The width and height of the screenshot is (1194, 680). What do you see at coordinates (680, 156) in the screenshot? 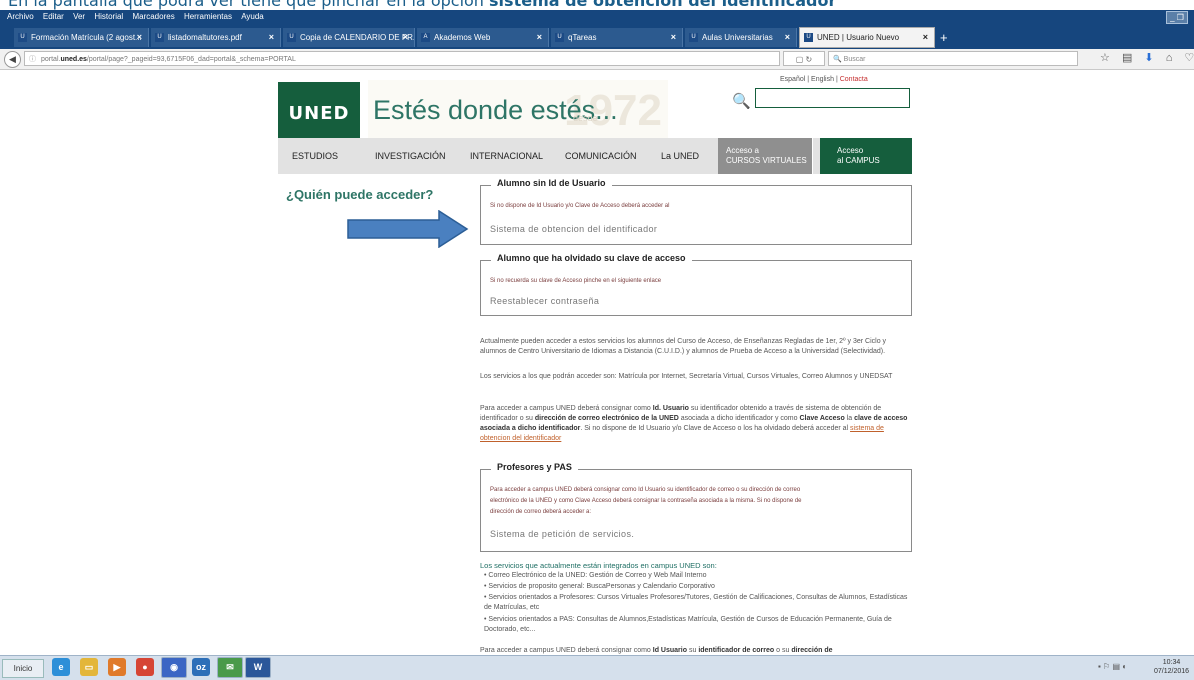
I see `nav-la-uned: La UNED` at bounding box center [680, 156].